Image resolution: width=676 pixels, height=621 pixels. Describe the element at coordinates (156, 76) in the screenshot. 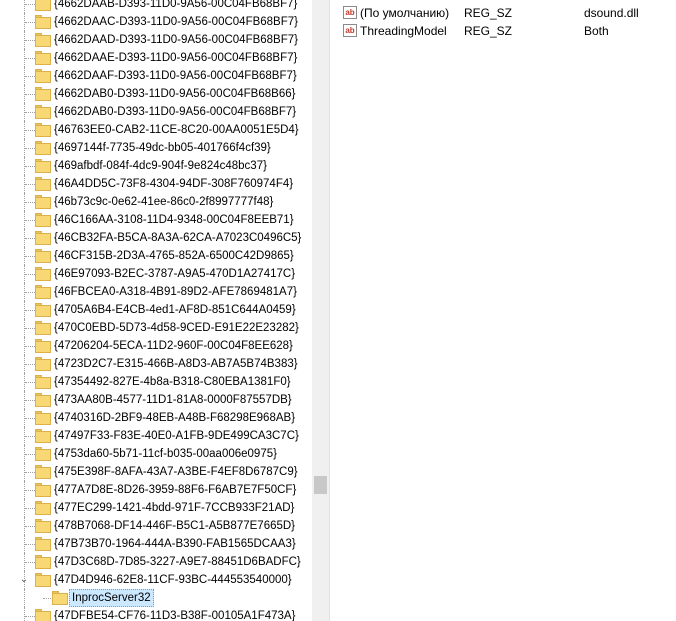

I see `tree-key-item: {4662DAAF-D393-11D0-9A56-00C04FB68BF7}` at that location.